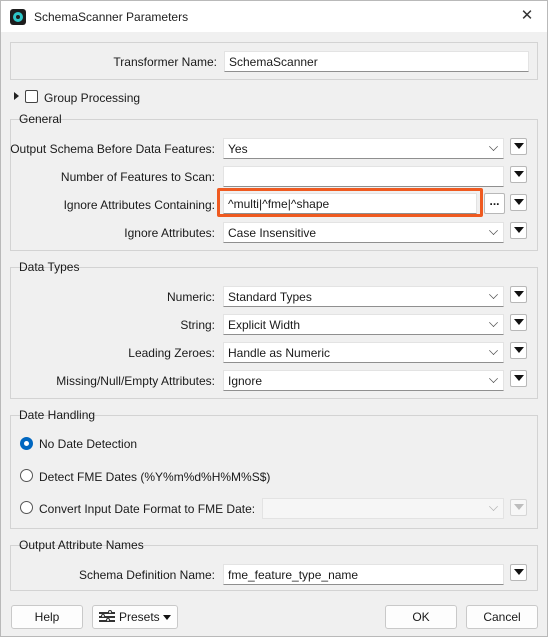  Describe the element at coordinates (270, 297) in the screenshot. I see `numeric-value: Standard Types` at that location.